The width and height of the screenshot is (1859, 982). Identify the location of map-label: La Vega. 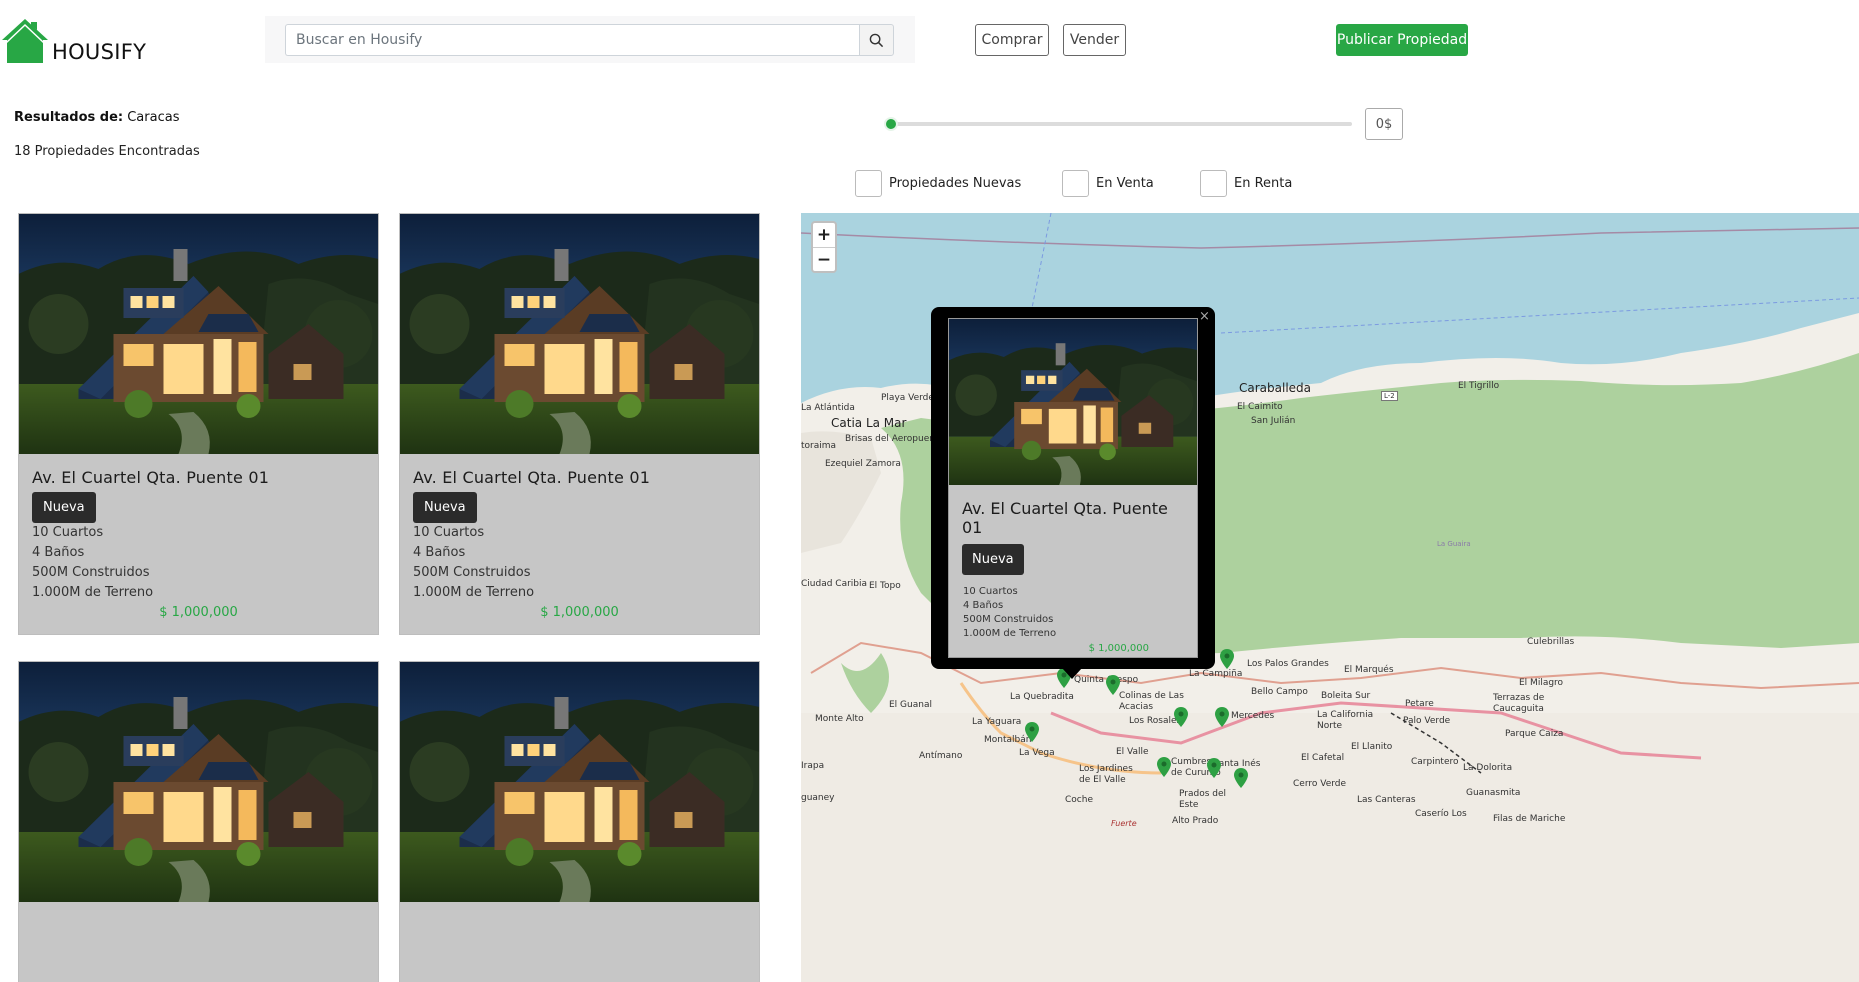
(1037, 753).